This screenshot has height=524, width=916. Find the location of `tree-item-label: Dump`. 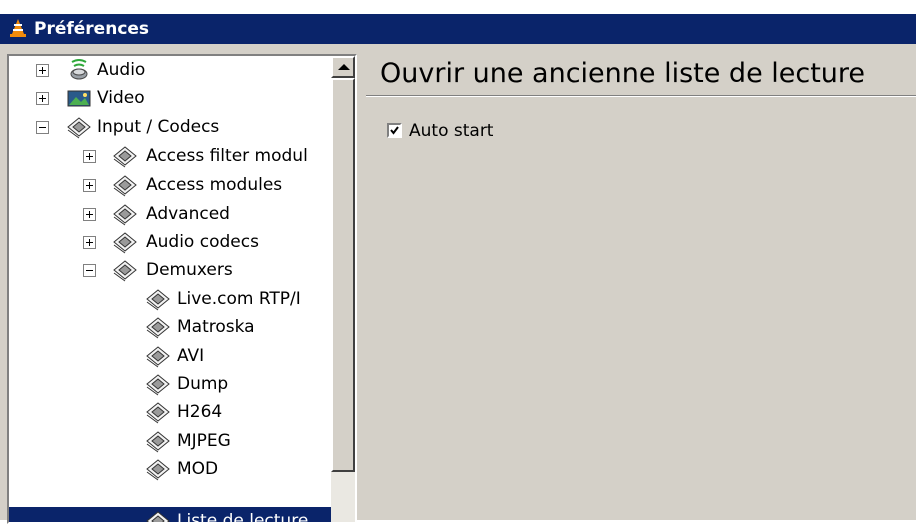

tree-item-label: Dump is located at coordinates (203, 384).